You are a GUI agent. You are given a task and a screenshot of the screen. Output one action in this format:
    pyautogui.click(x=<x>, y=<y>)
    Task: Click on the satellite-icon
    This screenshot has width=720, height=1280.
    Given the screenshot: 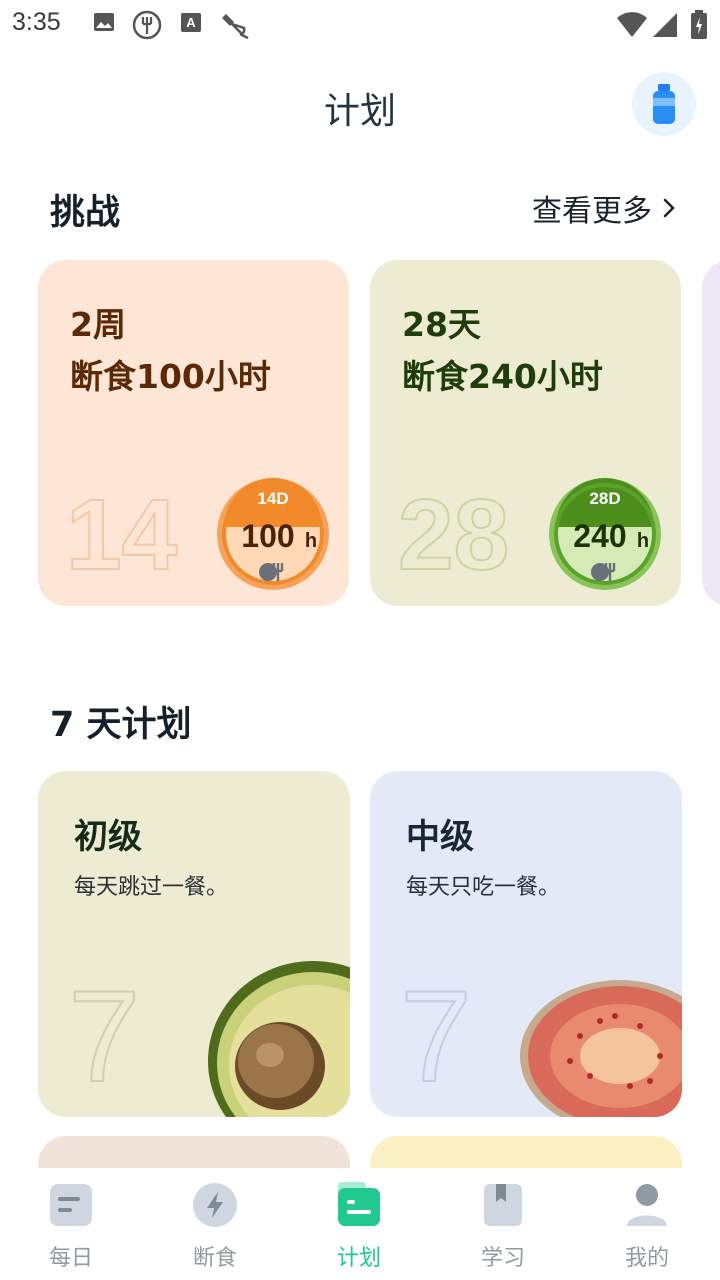 What is the action you would take?
    pyautogui.click(x=235, y=27)
    